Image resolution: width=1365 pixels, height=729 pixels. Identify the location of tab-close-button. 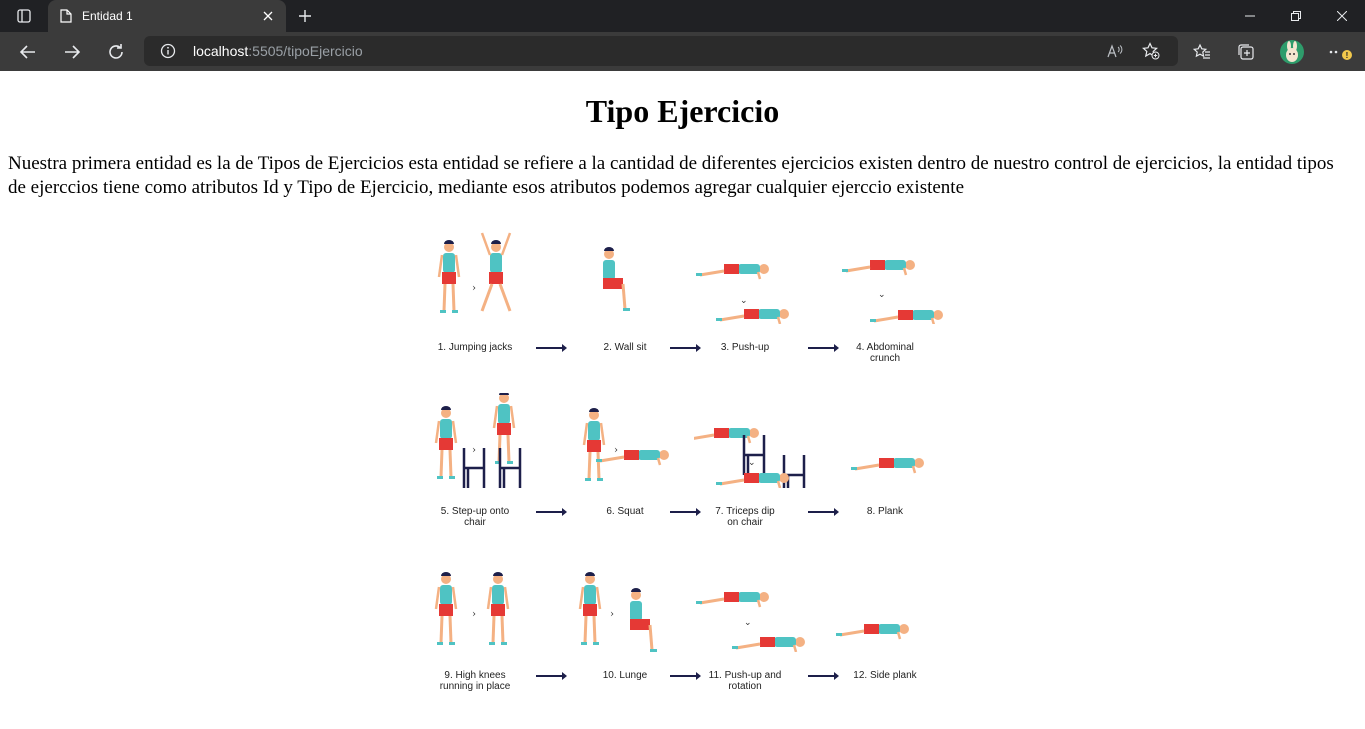
(268, 16).